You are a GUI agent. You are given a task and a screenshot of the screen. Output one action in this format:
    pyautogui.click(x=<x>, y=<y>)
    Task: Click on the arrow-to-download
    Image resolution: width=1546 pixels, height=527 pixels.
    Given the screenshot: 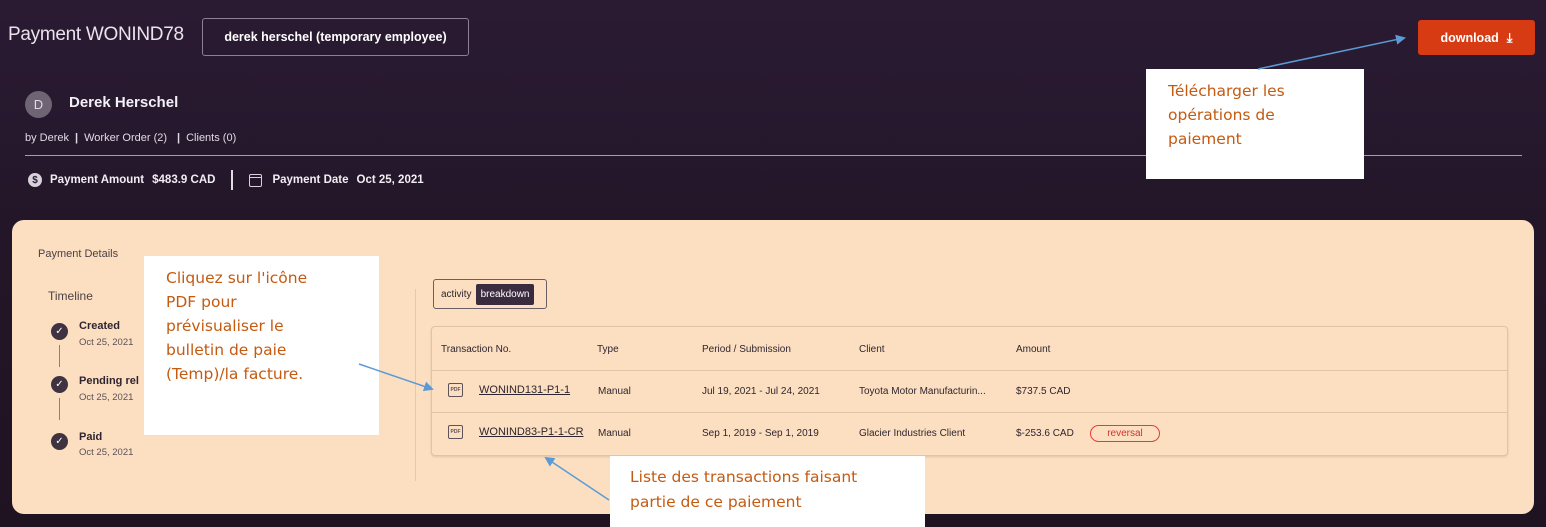 What is the action you would take?
    pyautogui.click(x=1331, y=52)
    